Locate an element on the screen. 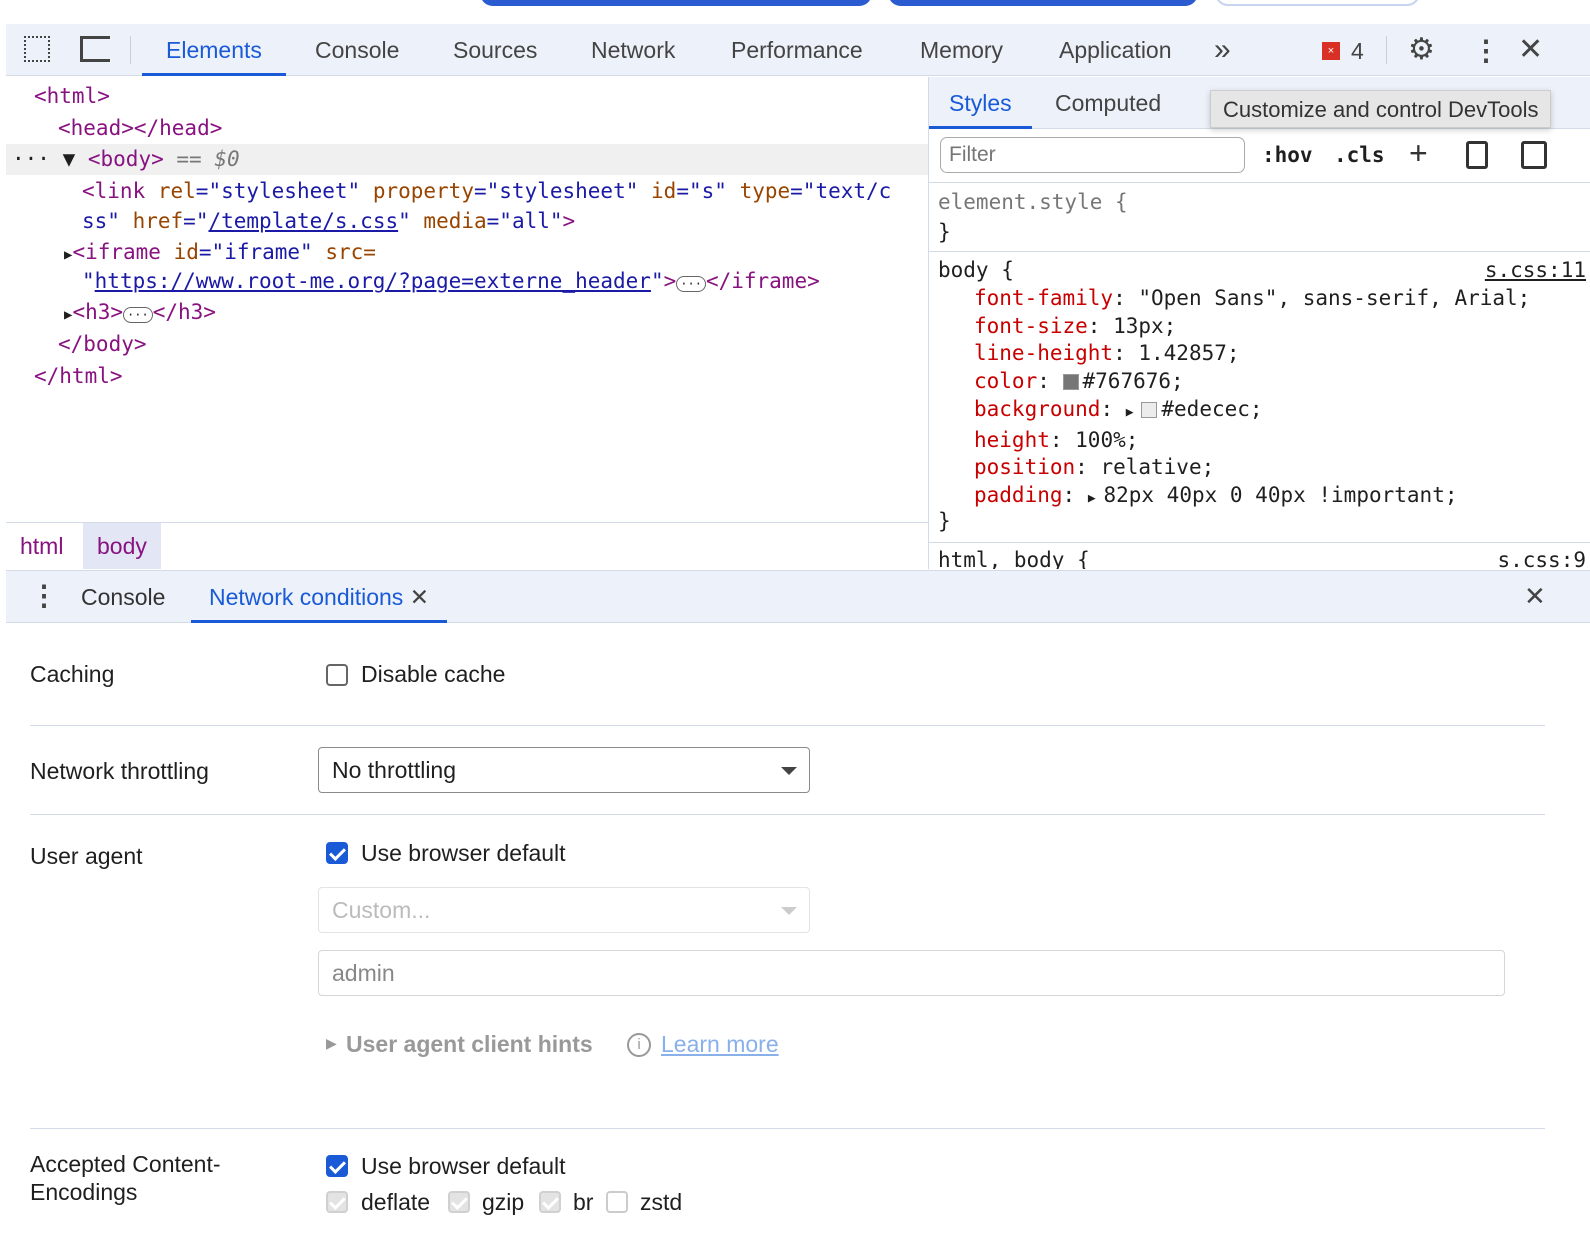 Image resolution: width=1590 pixels, height=1252 pixels. body-tag: <body> is located at coordinates (125, 159).